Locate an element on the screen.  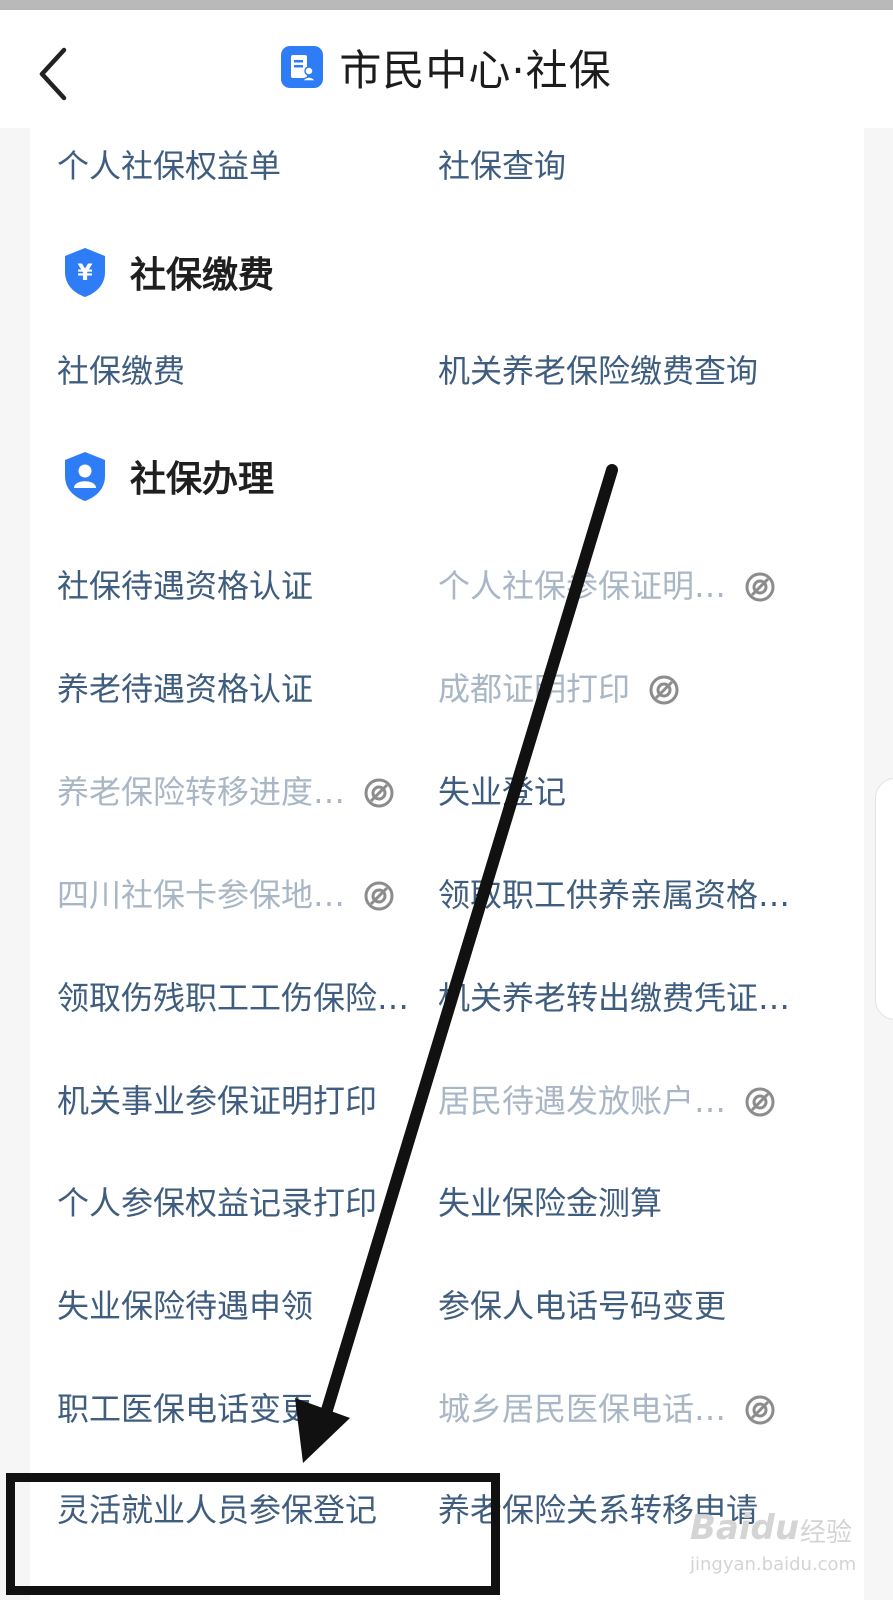
side-drawer-handle is located at coordinates (884, 899).